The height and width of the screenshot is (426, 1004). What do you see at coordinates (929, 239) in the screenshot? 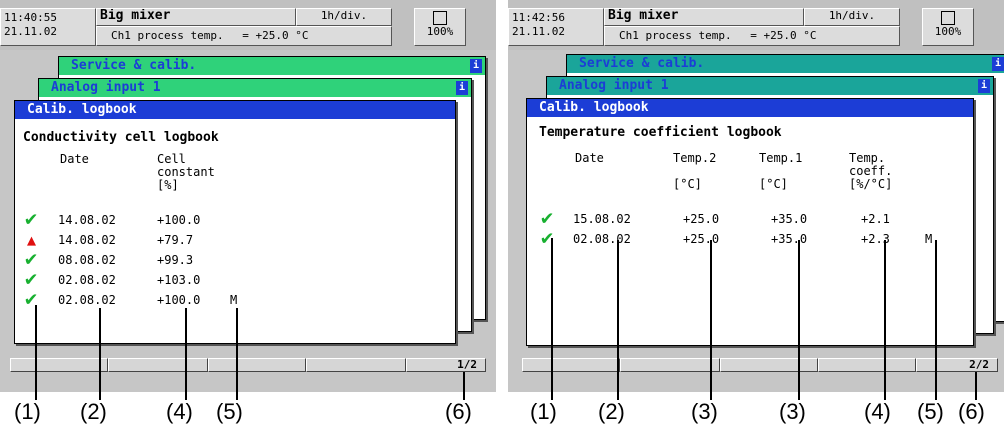
I see `row-flag: M` at bounding box center [929, 239].